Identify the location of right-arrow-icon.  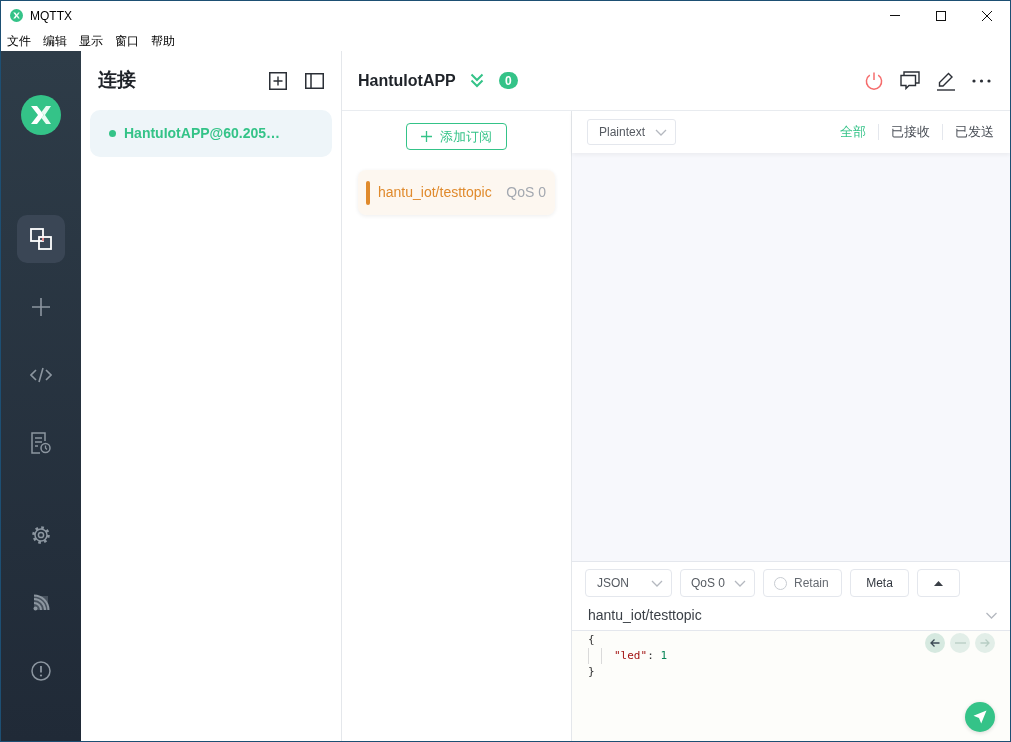
(985, 643).